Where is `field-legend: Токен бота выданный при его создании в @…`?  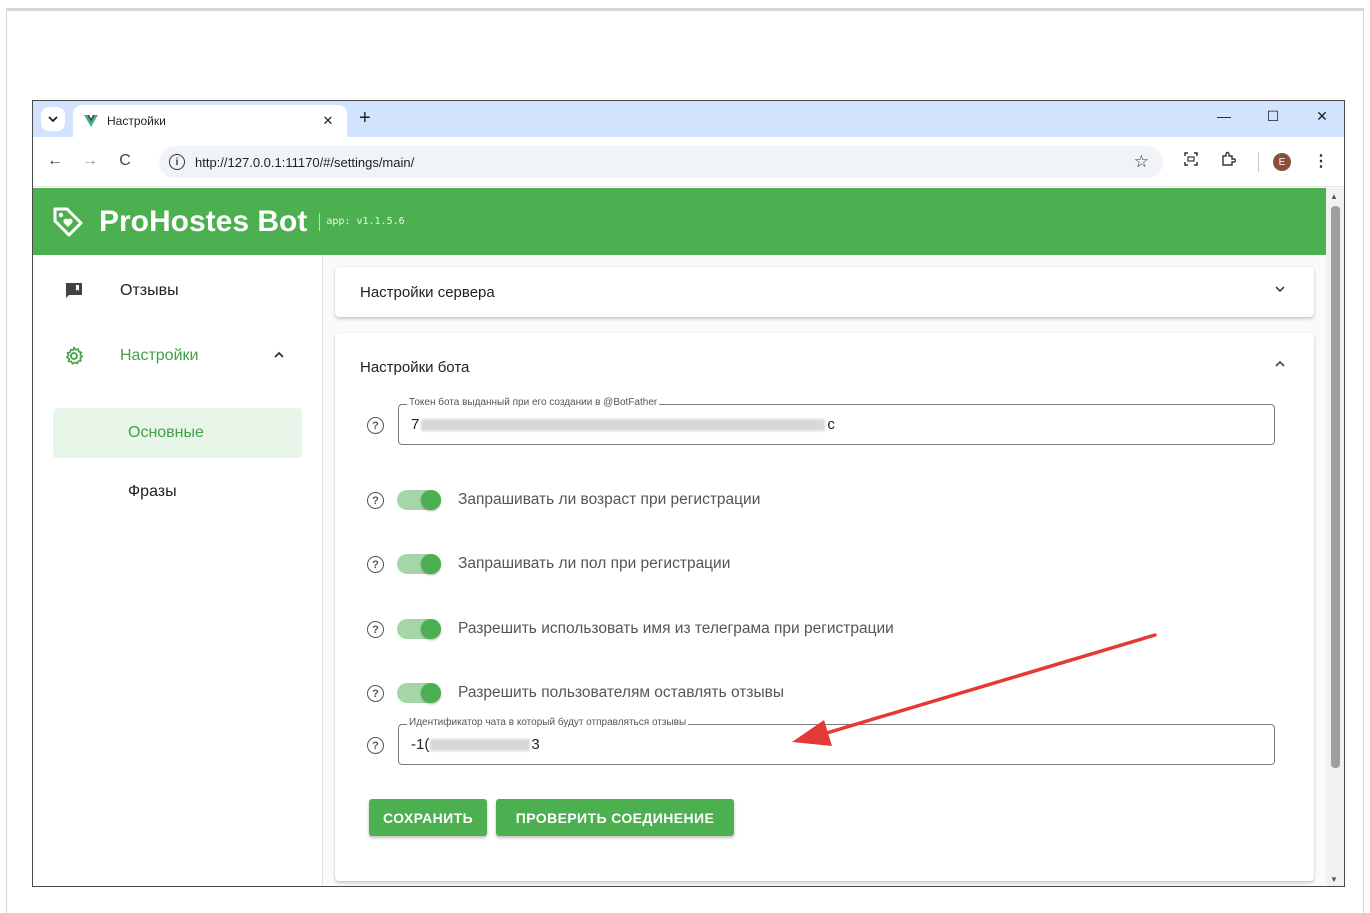 field-legend: Токен бота выданный при его создании в @… is located at coordinates (533, 402).